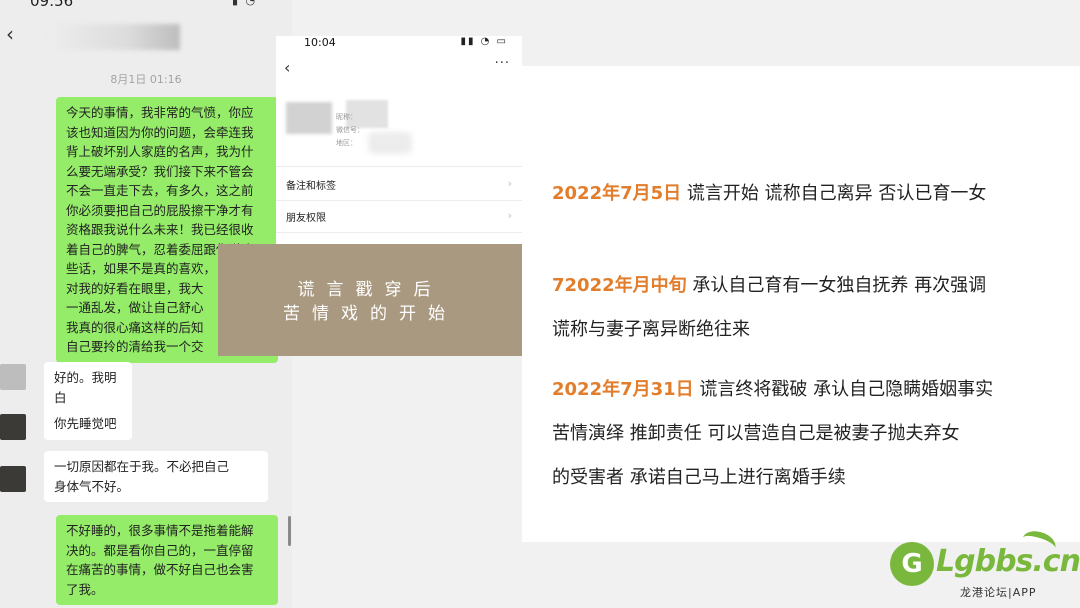  I want to click on region-label: 地区：, so click(346, 143).